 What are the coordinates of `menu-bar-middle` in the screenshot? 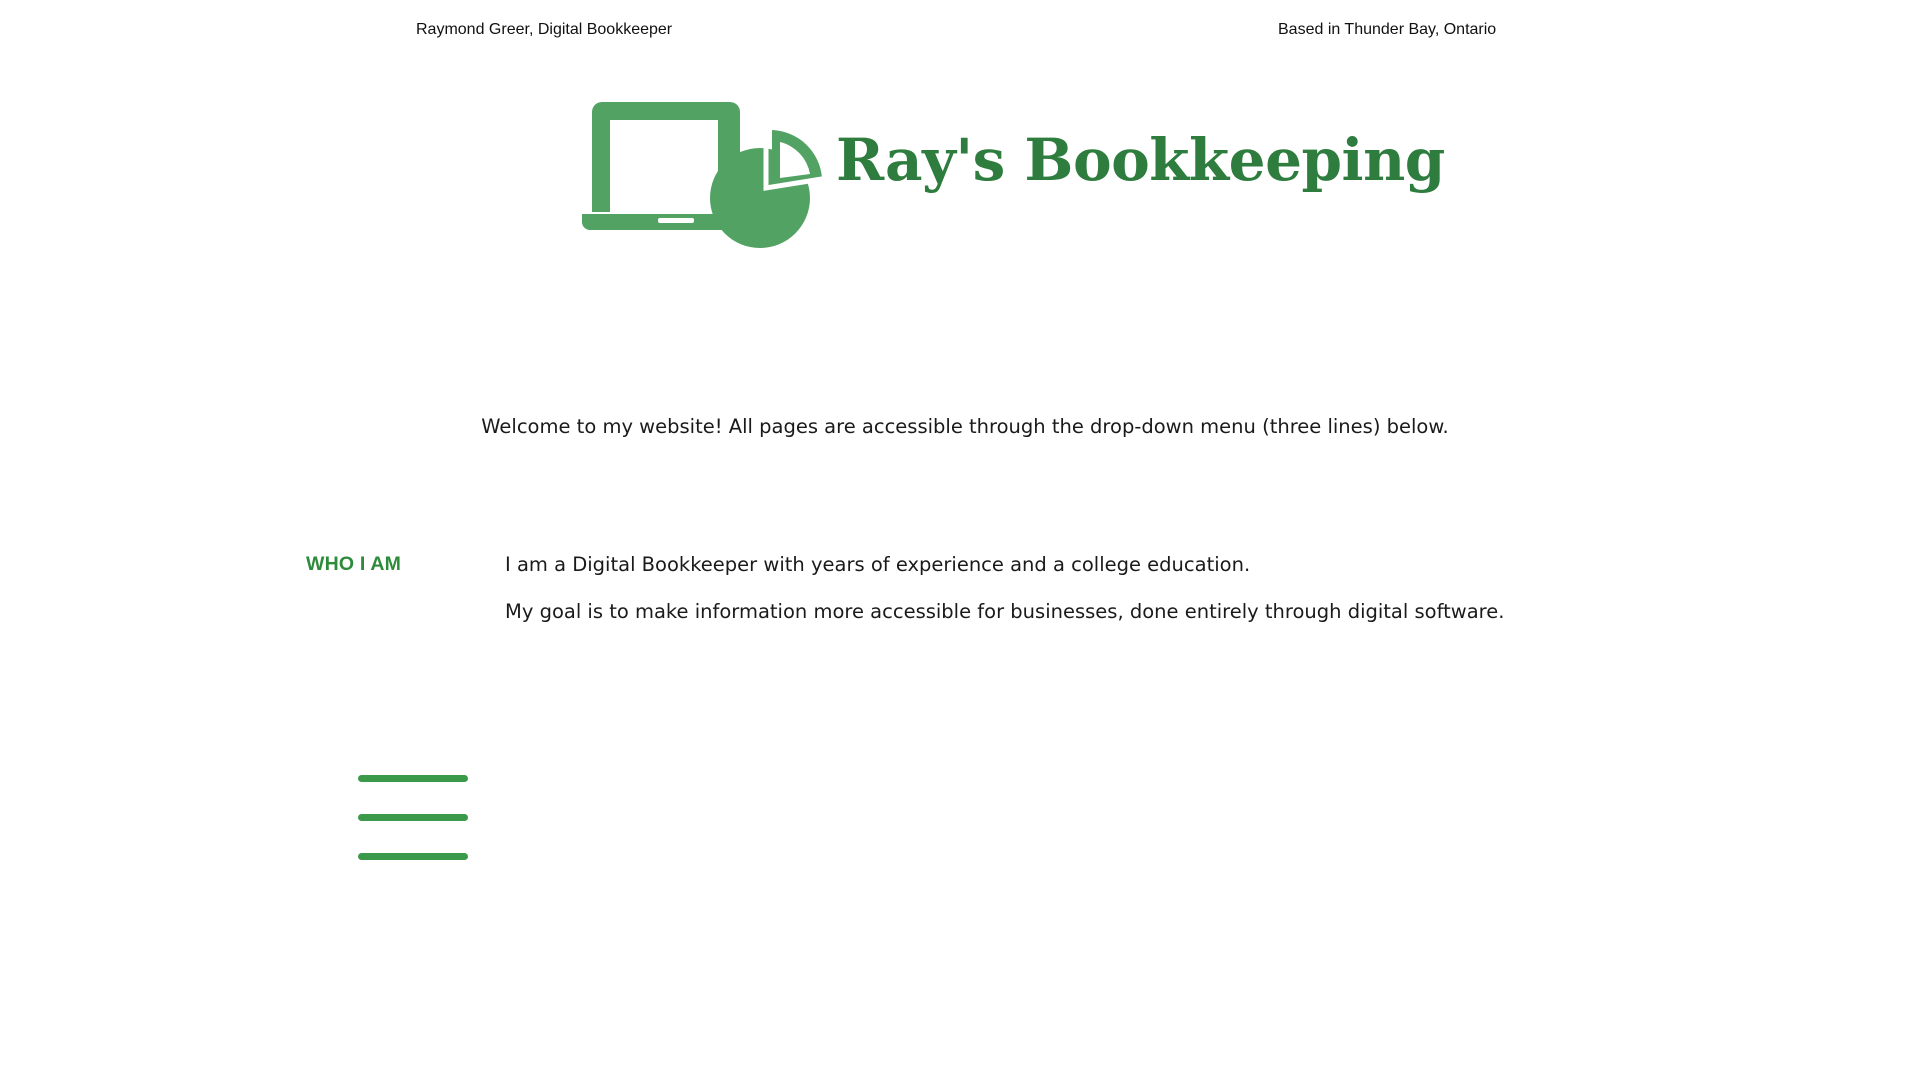 It's located at (413, 817).